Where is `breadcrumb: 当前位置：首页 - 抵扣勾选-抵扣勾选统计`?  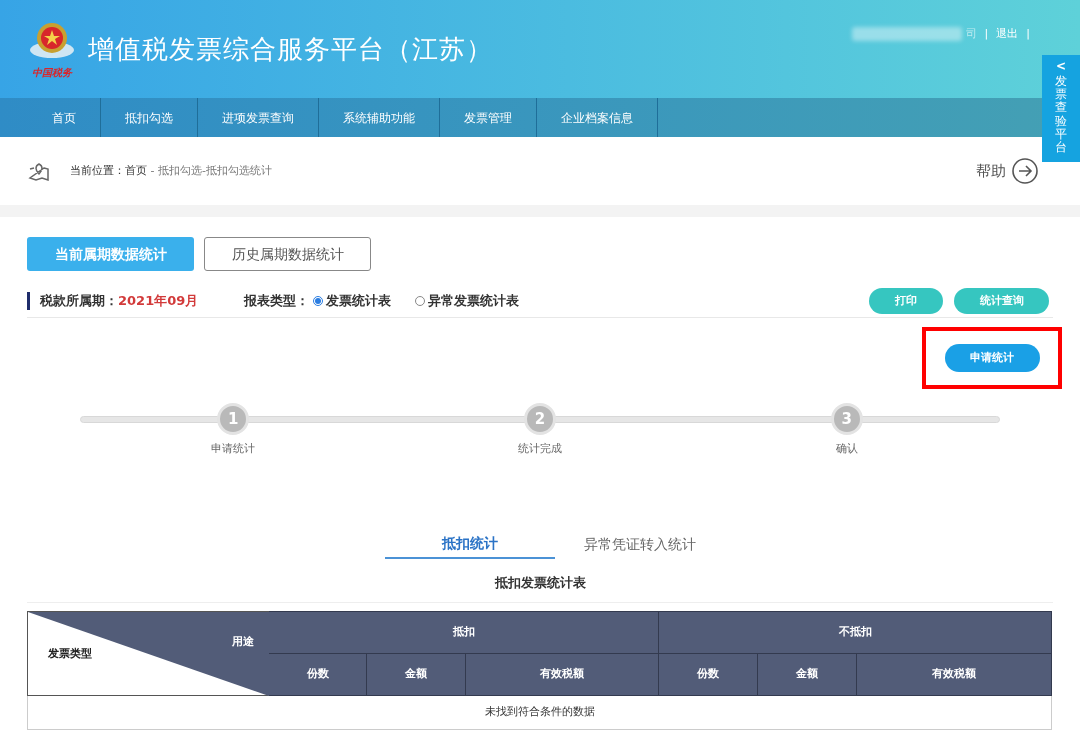 breadcrumb: 当前位置：首页 - 抵扣勾选-抵扣勾选统计 is located at coordinates (171, 170).